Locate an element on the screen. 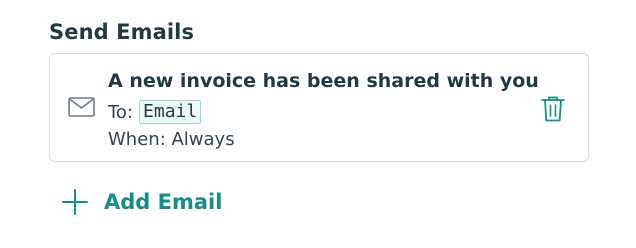 This screenshot has width=636, height=248. email-rule-title: A new invoice has been shared with you is located at coordinates (323, 81).